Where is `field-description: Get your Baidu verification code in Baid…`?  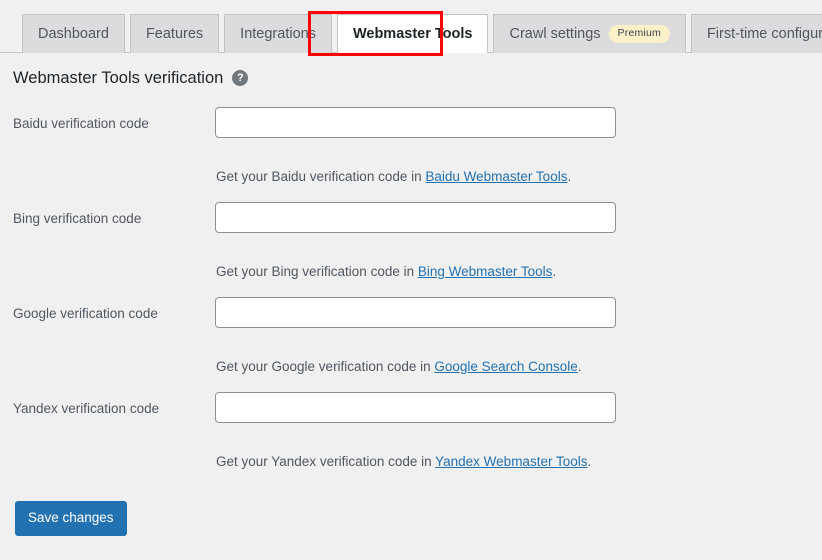 field-description: Get your Baidu verification code in Baid… is located at coordinates (393, 177).